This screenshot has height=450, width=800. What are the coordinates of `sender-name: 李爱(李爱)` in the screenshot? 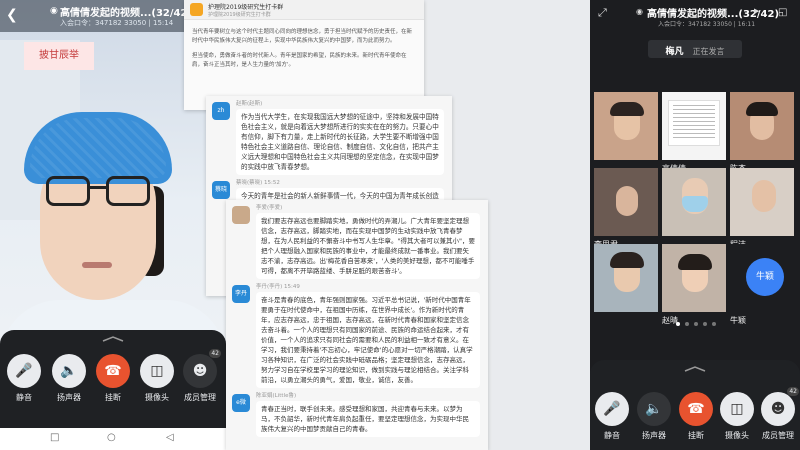 It's located at (269, 208).